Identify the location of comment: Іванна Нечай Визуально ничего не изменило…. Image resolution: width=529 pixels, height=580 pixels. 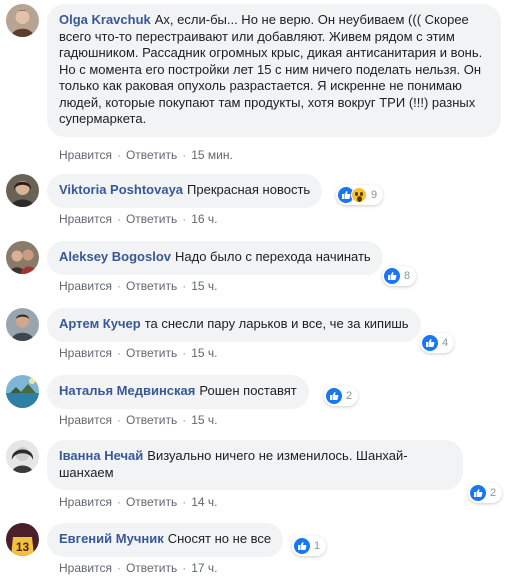
(264, 477).